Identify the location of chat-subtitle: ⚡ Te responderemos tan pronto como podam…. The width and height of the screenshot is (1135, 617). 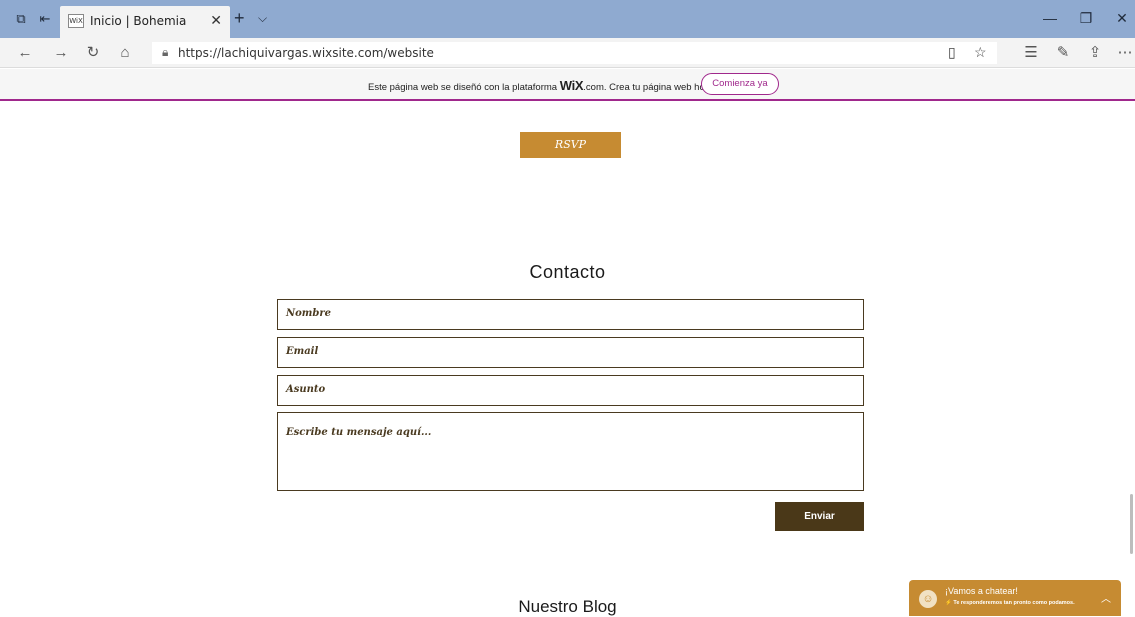
(1010, 603).